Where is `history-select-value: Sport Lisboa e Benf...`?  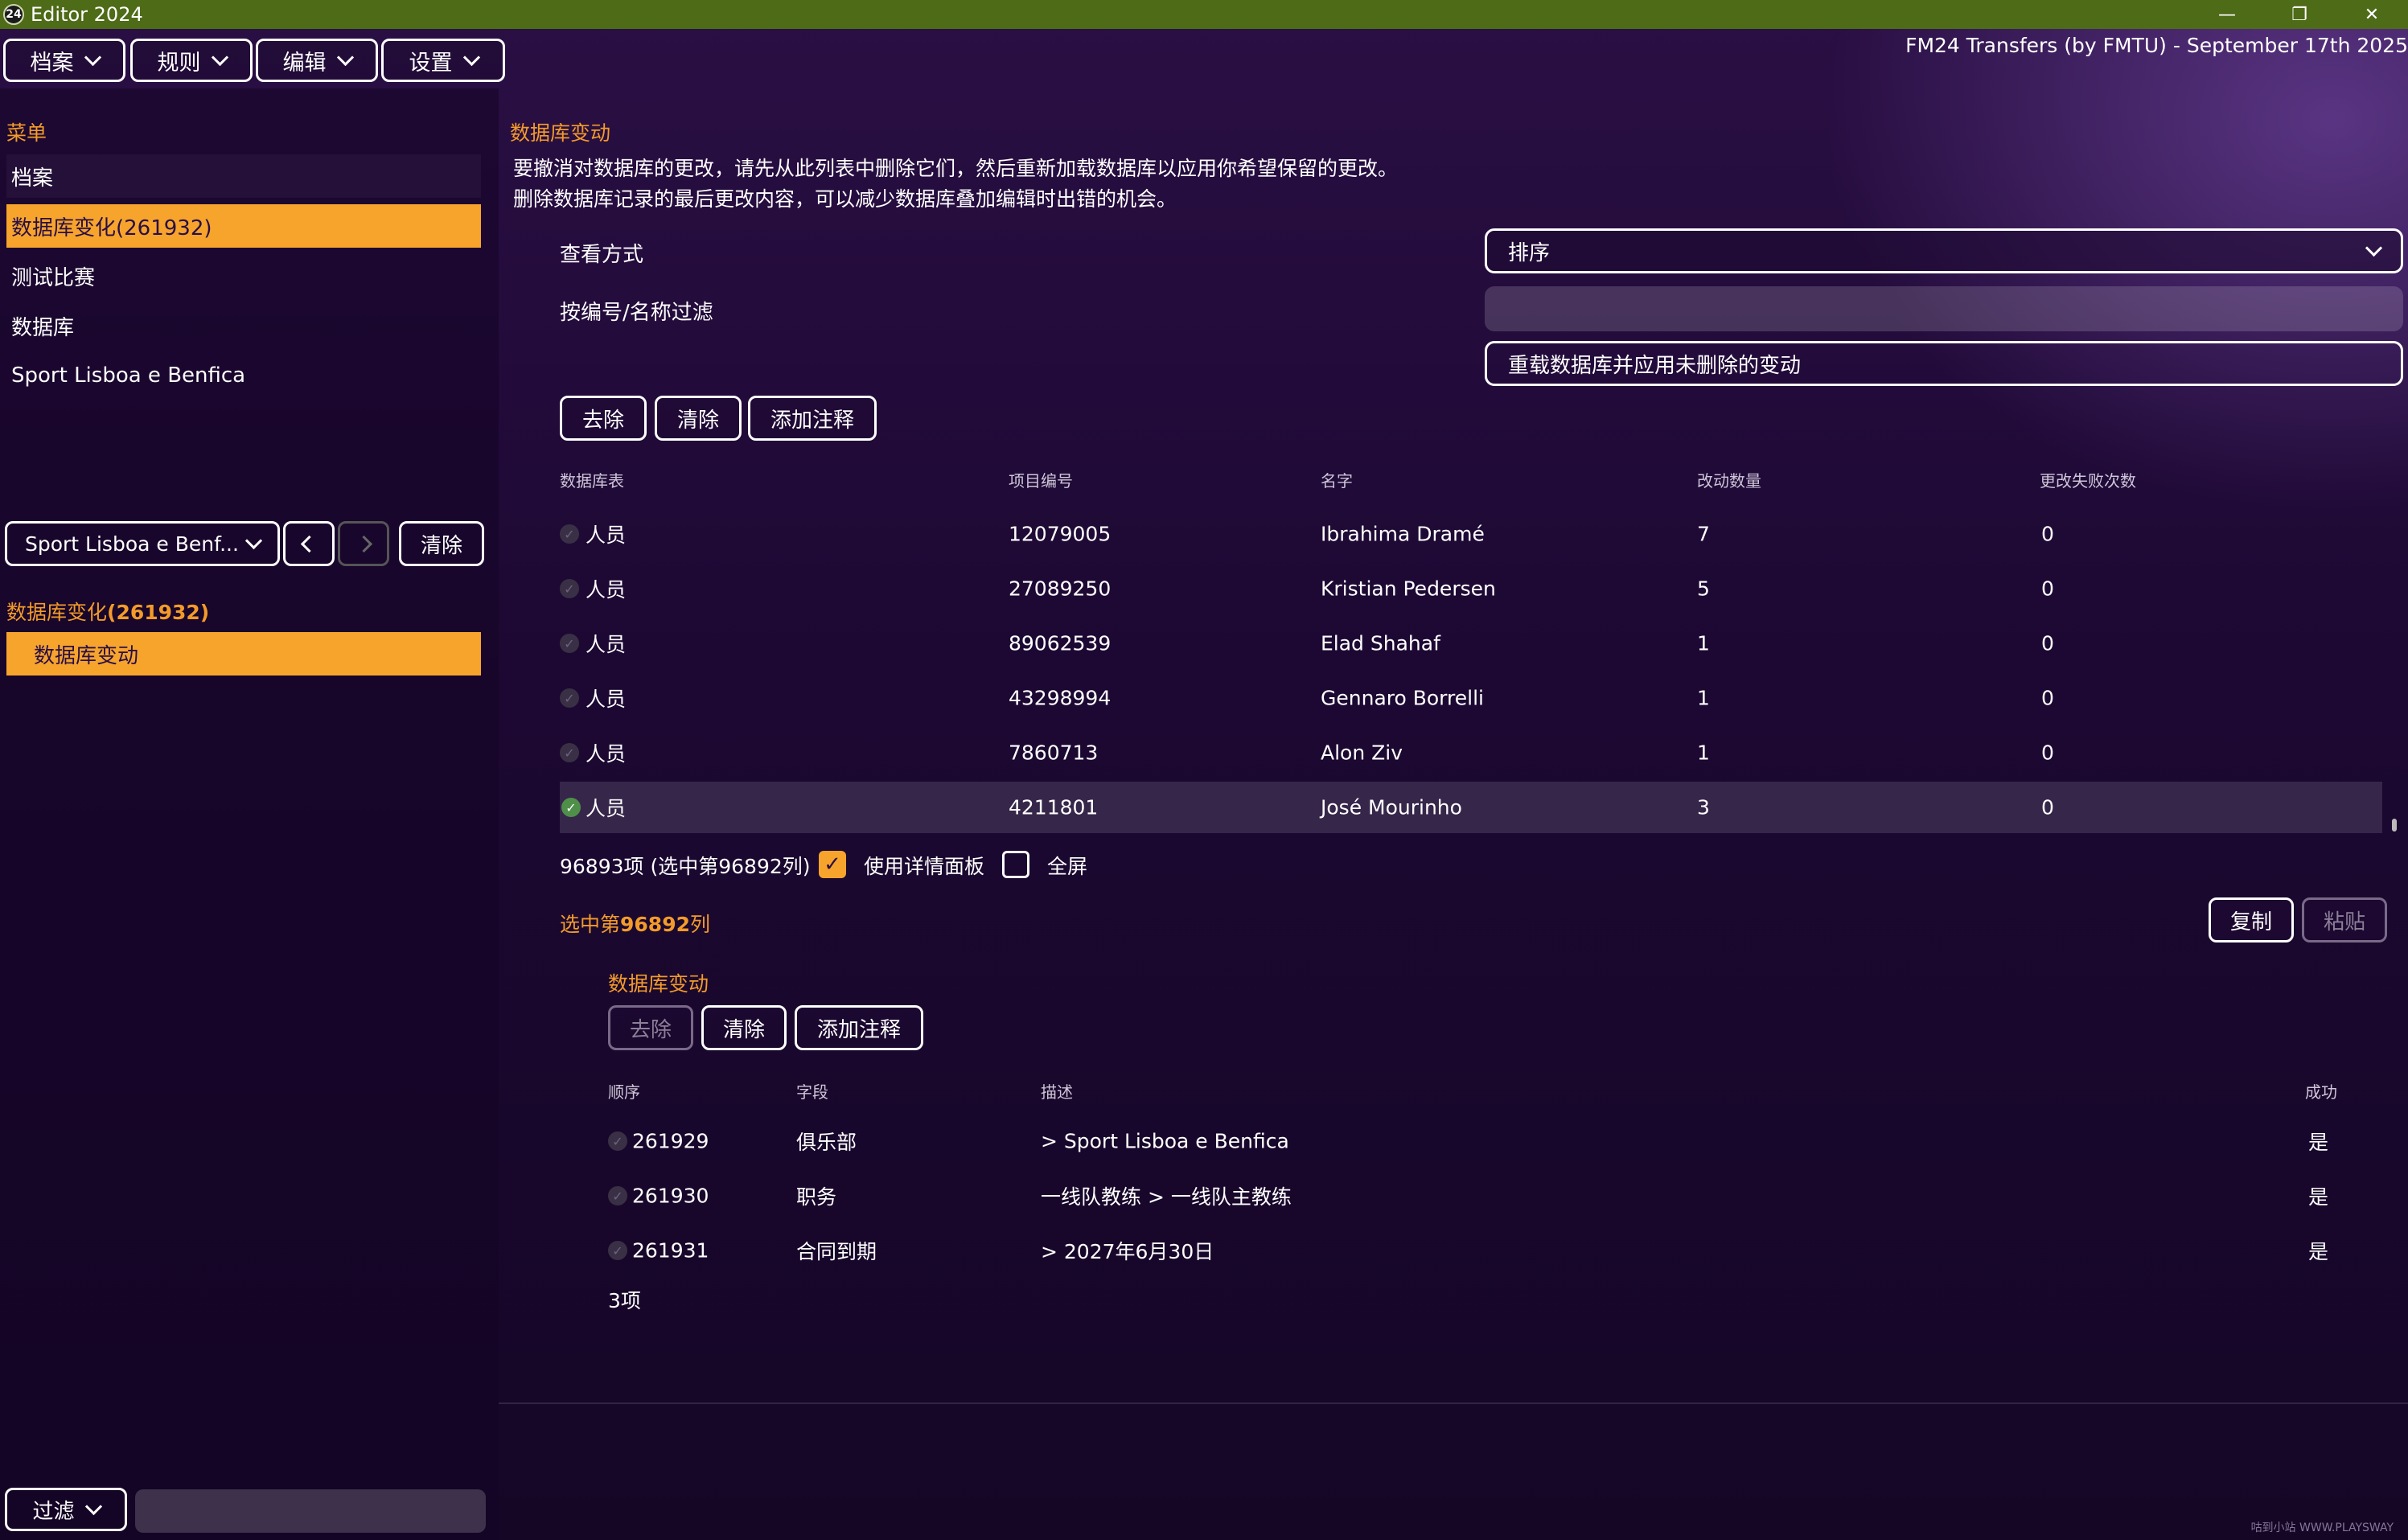
history-select-value: Sport Lisboa e Benf... is located at coordinates (132, 544).